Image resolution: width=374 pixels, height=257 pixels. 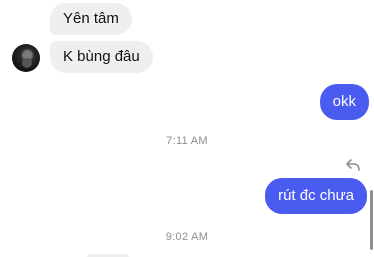 I want to click on outgoing-message-bubble: okk, so click(x=344, y=102).